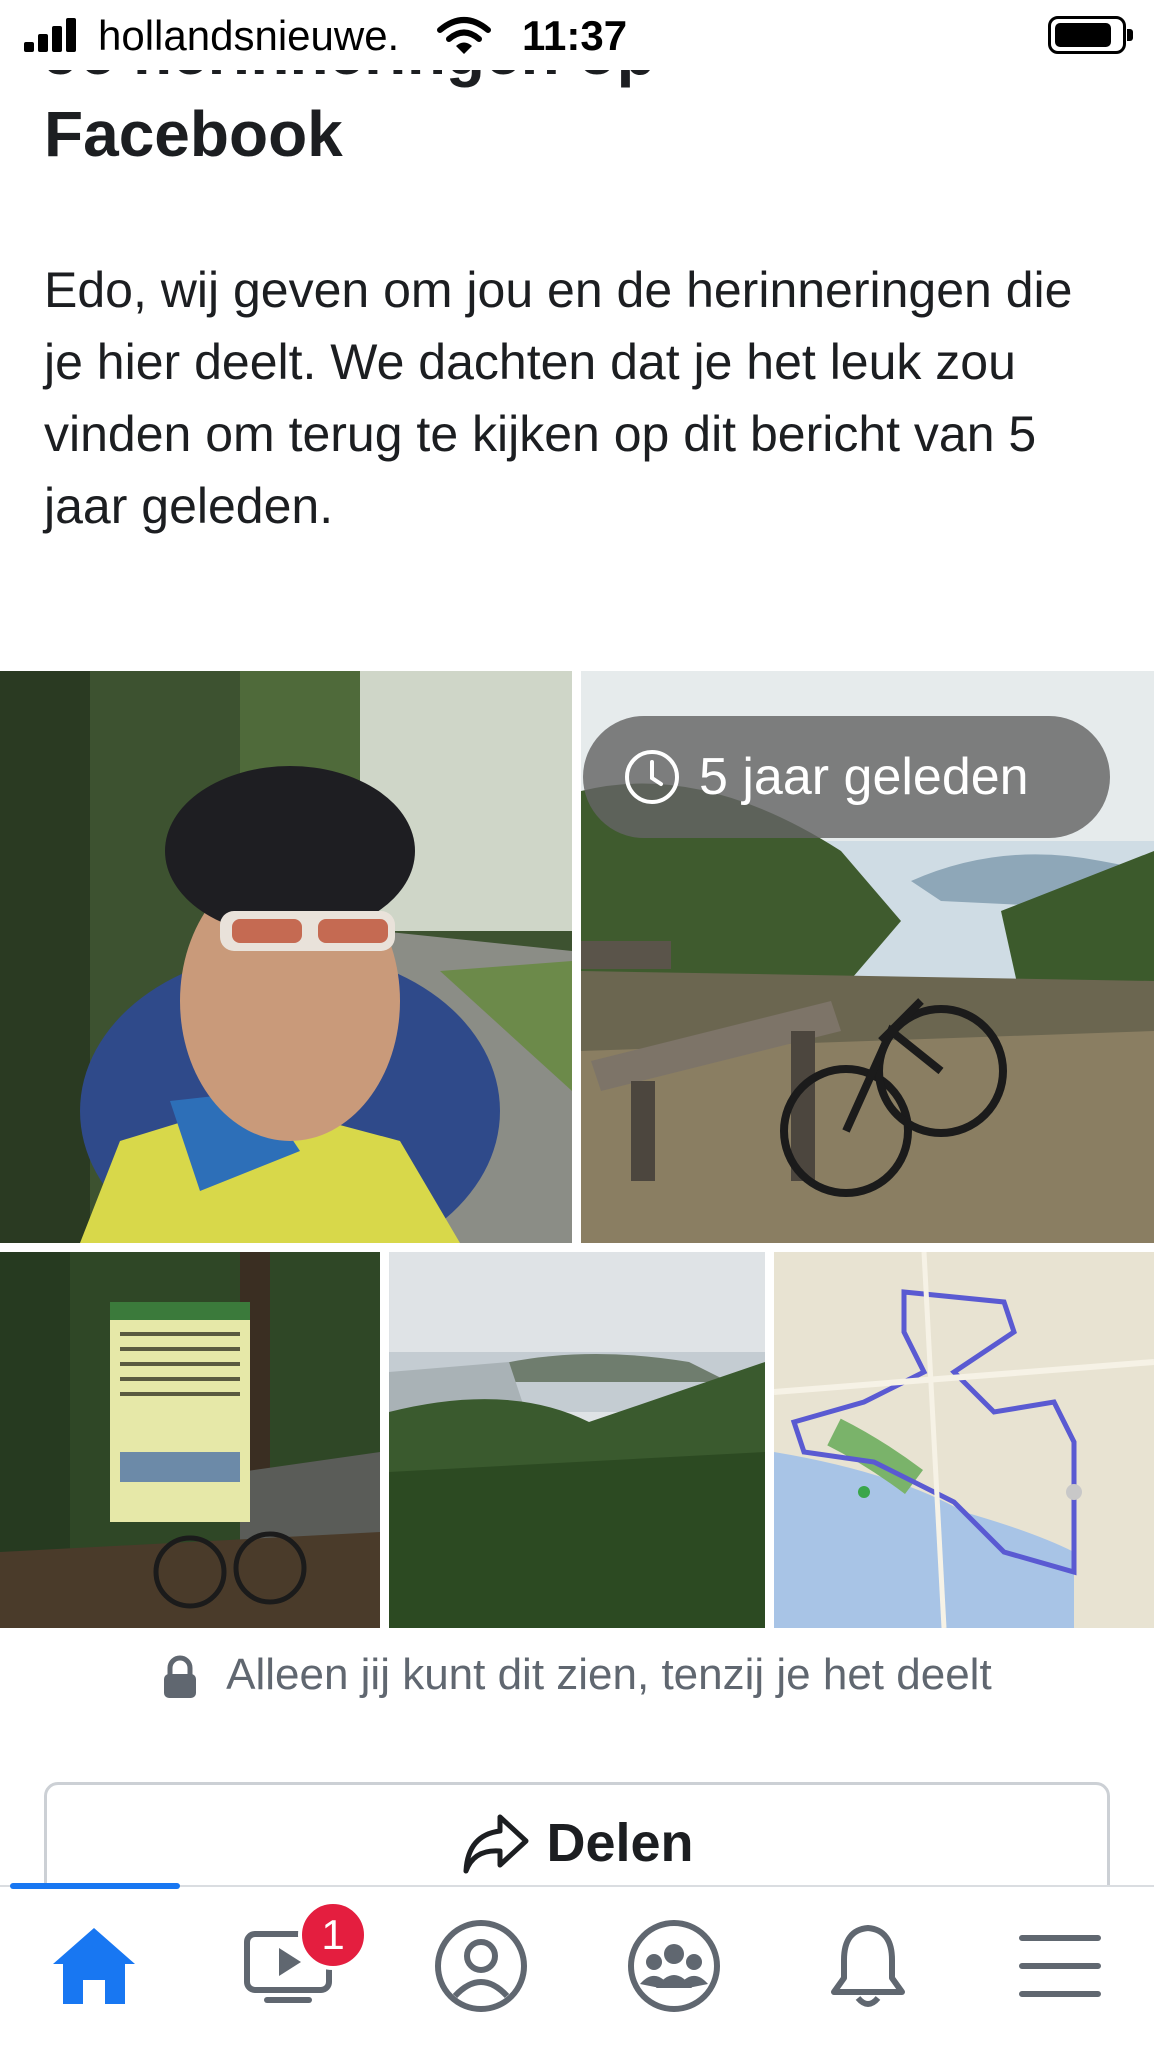  I want to click on selfie-cyclist-photo, so click(286, 957).